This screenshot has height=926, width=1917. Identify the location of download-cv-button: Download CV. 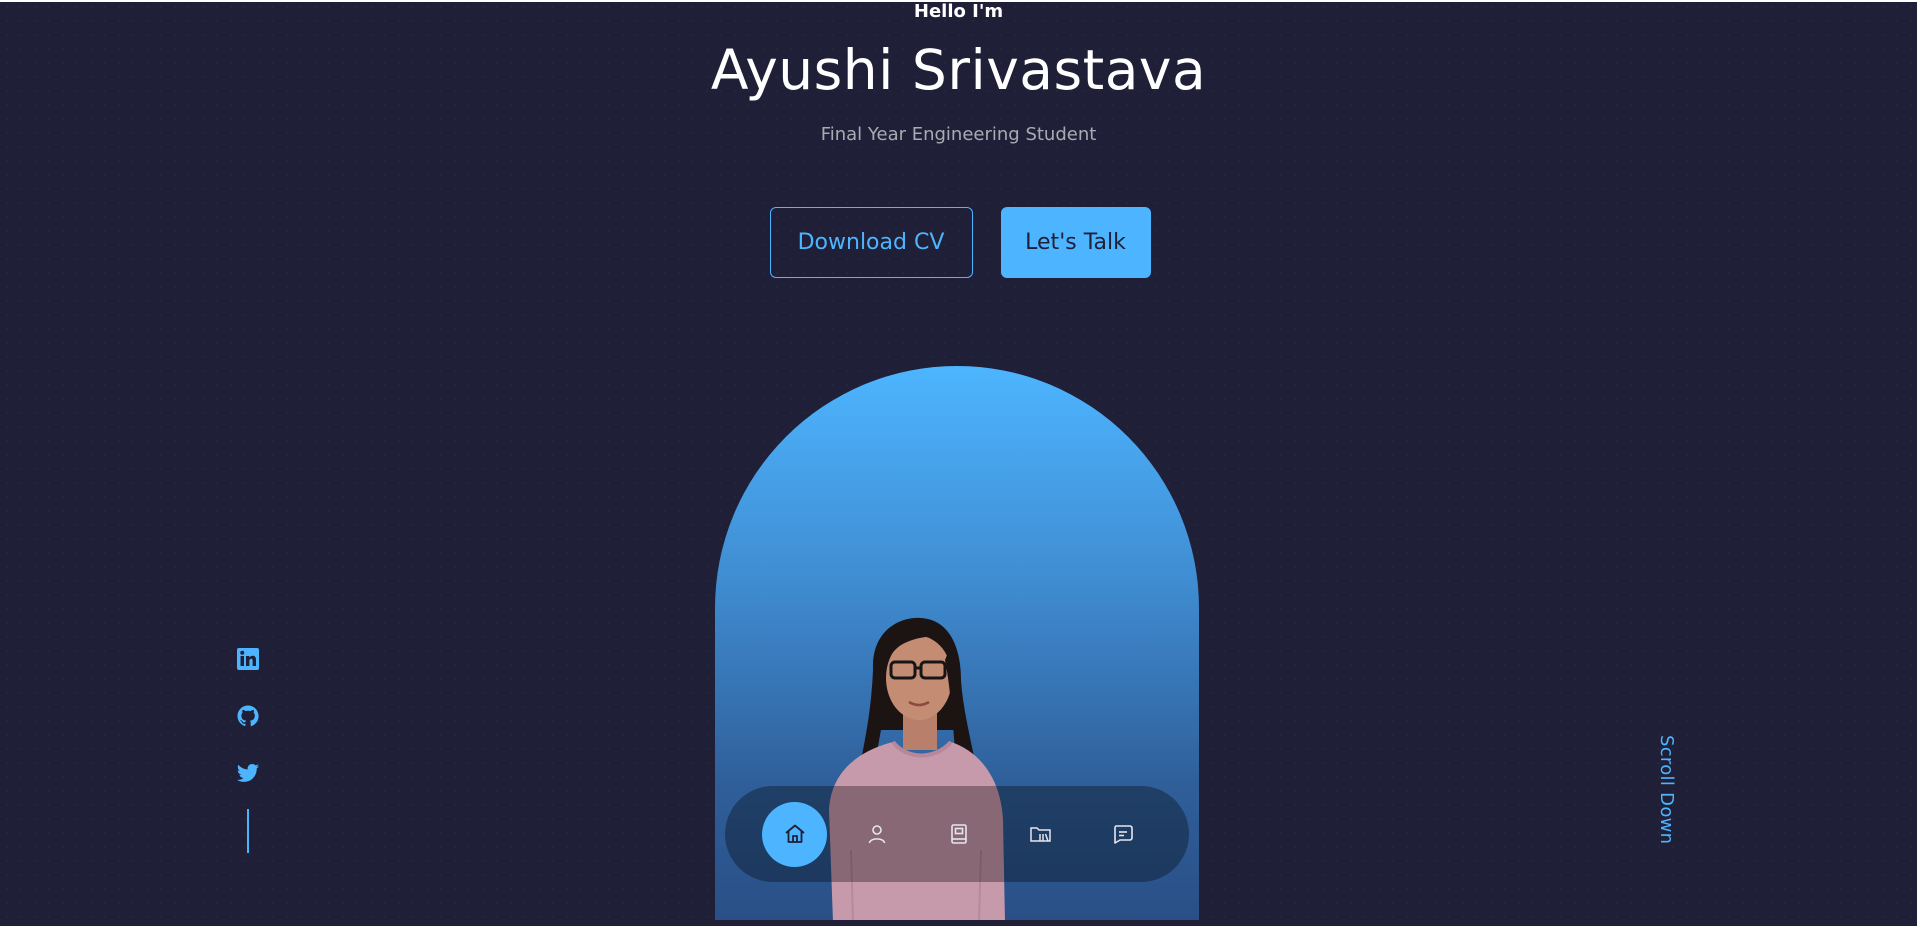
(871, 242).